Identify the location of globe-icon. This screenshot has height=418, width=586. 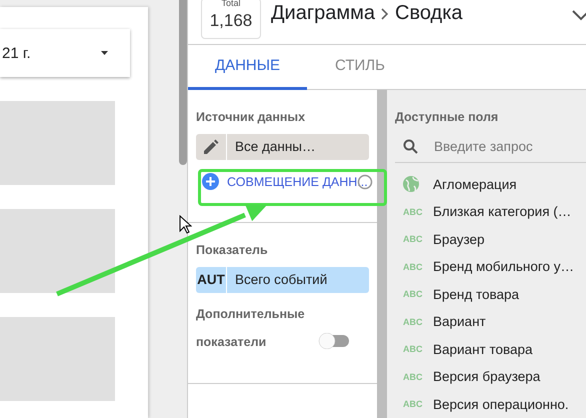
(411, 184).